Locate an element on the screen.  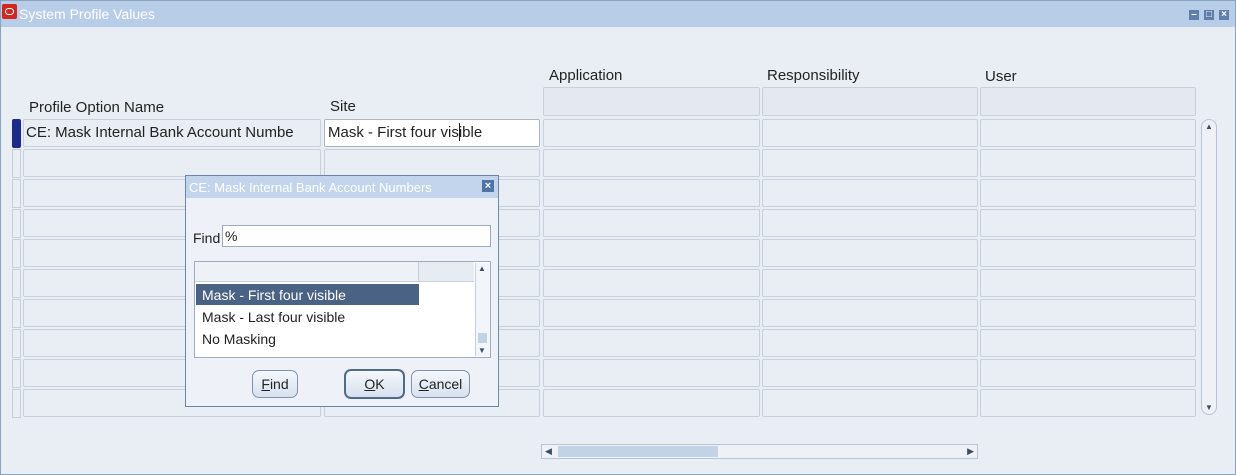
column-header-user: User is located at coordinates (1001, 76).